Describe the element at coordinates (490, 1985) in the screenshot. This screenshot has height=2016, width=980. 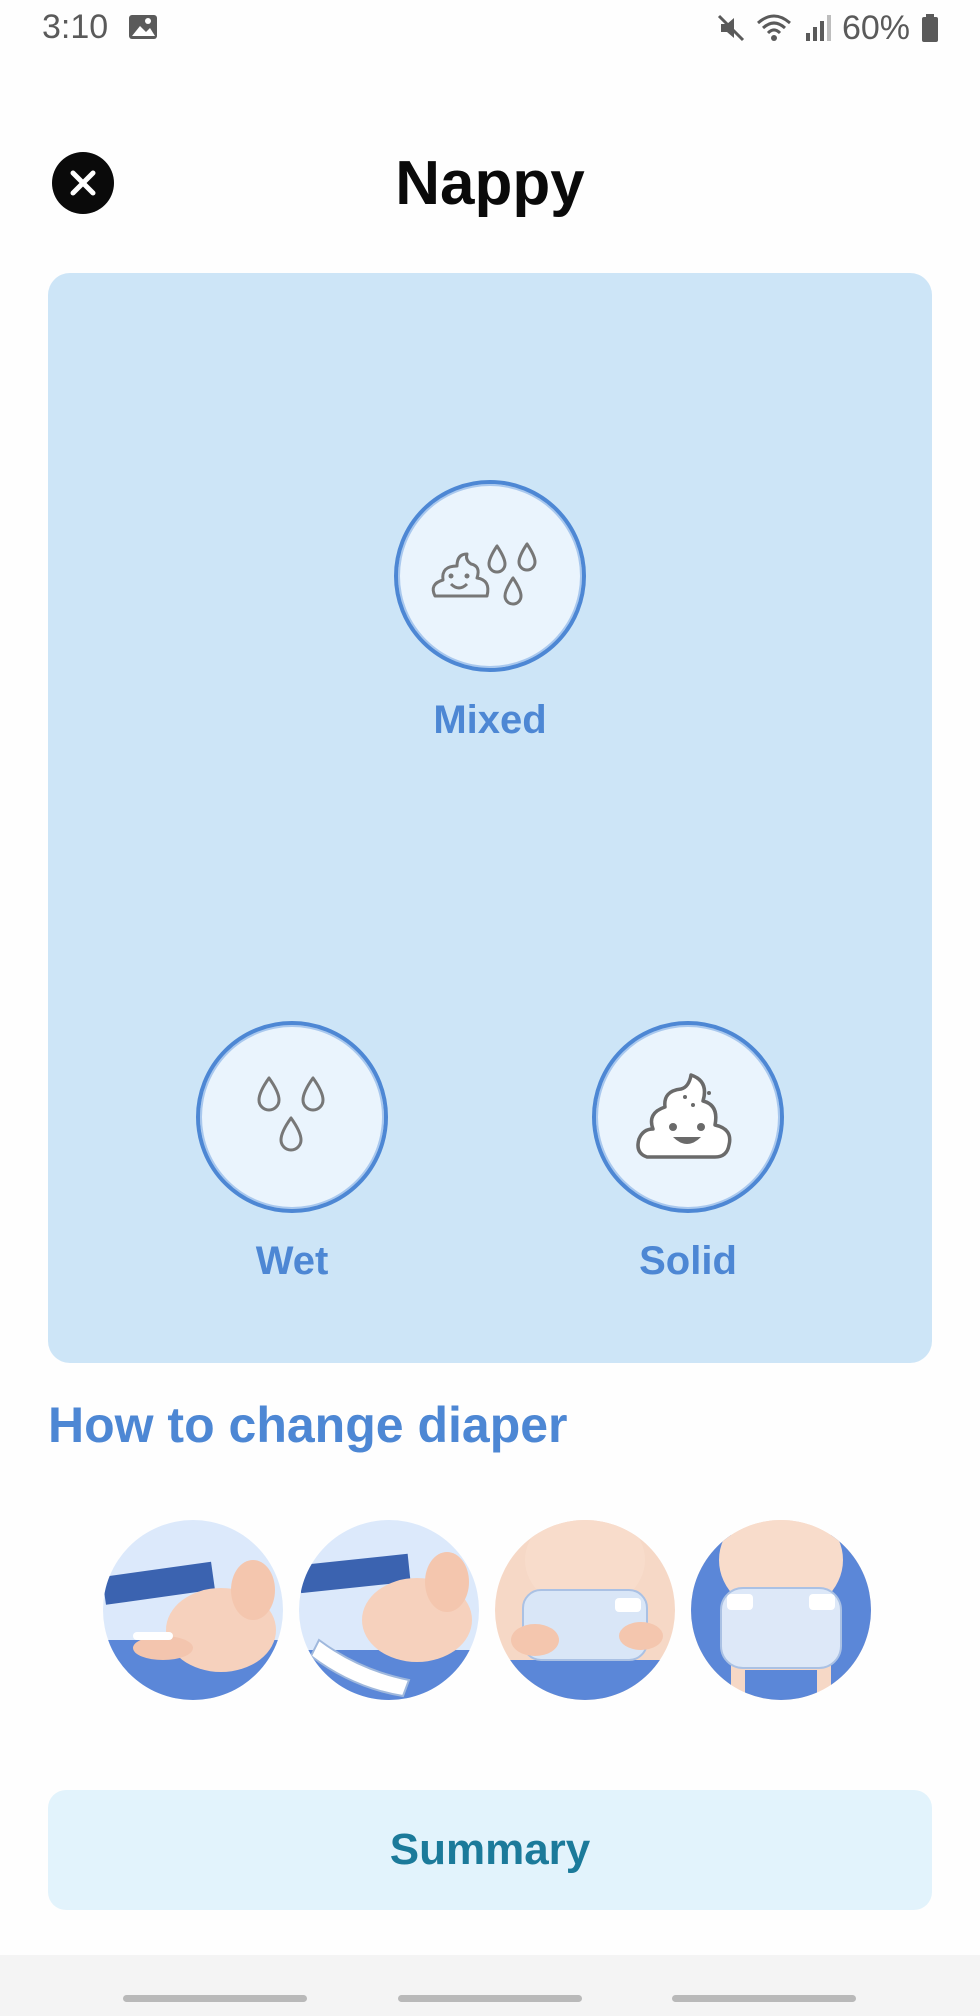
I see `system-nav-bar` at that location.